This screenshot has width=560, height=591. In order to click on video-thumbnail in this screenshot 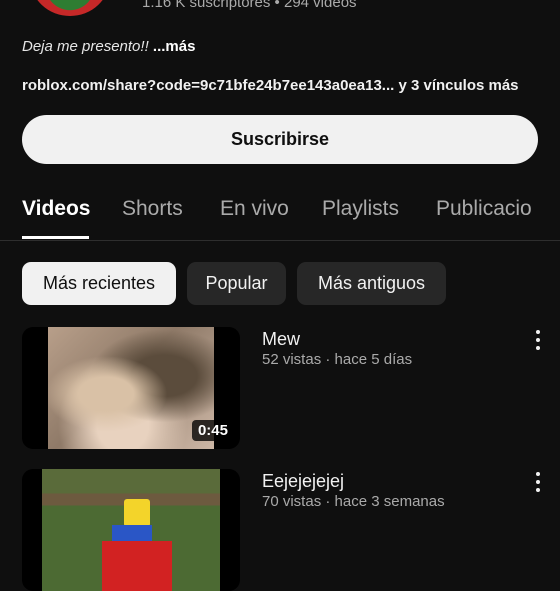, I will do `click(131, 530)`.